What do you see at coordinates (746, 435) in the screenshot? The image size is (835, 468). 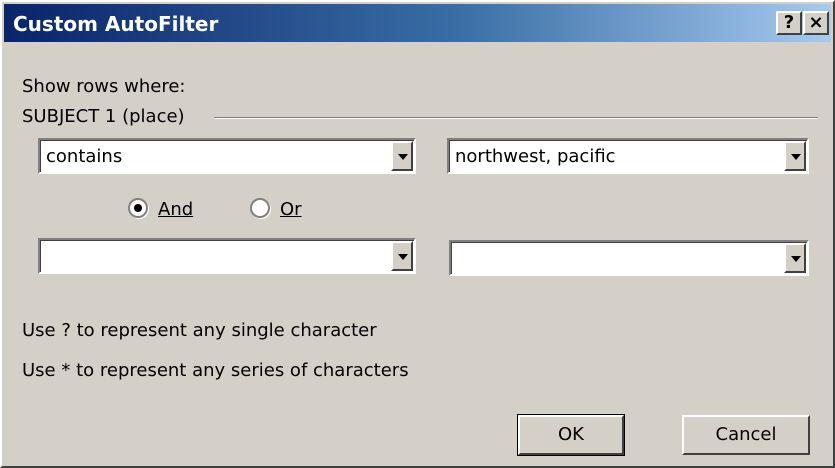 I see `cancel-button: Cancel` at bounding box center [746, 435].